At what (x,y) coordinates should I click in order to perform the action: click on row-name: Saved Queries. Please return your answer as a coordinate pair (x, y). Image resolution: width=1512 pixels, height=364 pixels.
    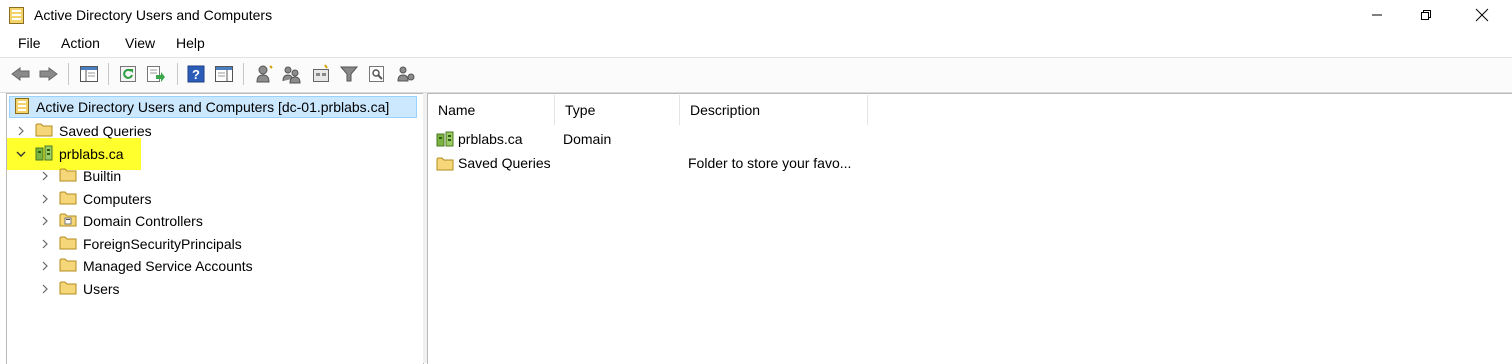
    Looking at the image, I should click on (504, 163).